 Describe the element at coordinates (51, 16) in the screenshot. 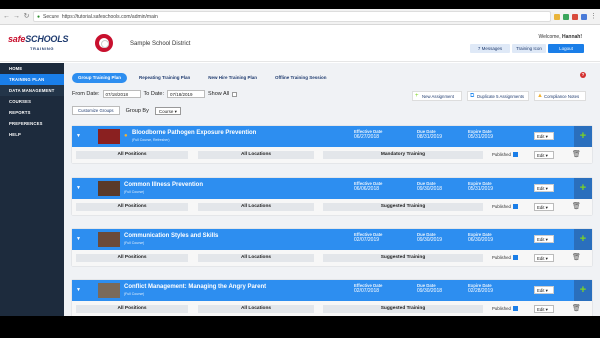

I see `secure-label: Secure` at that location.